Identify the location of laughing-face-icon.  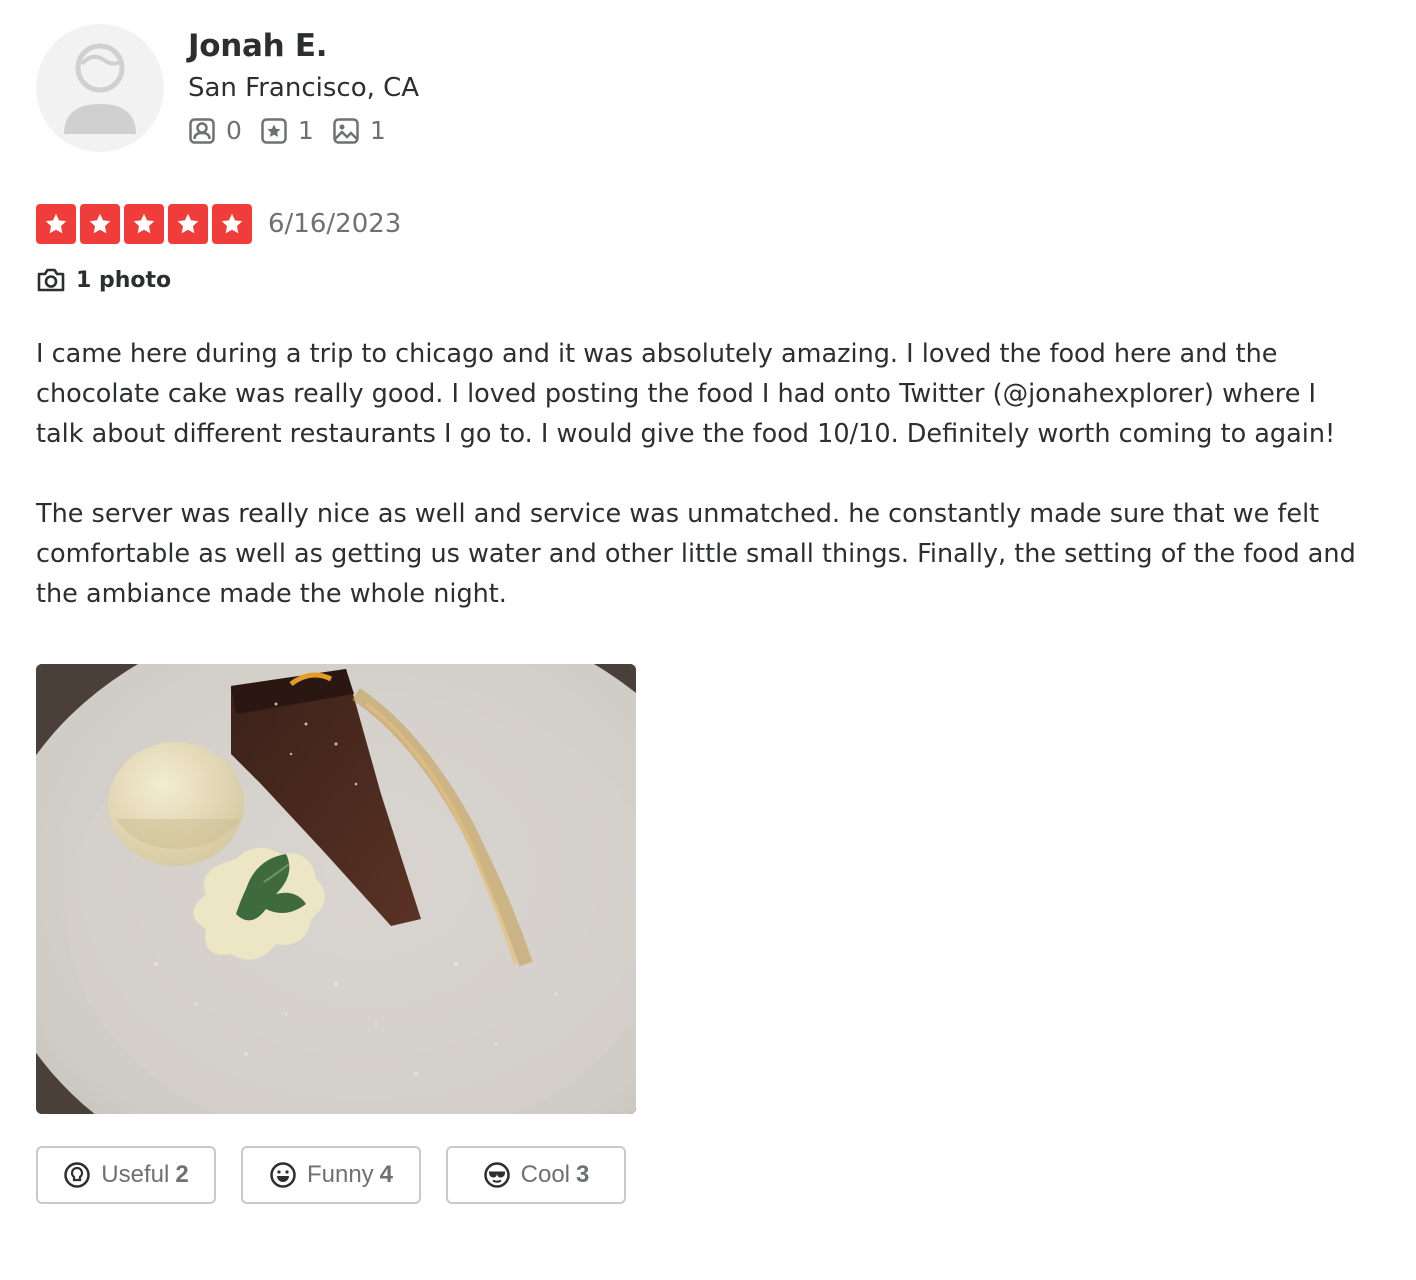
(283, 1175).